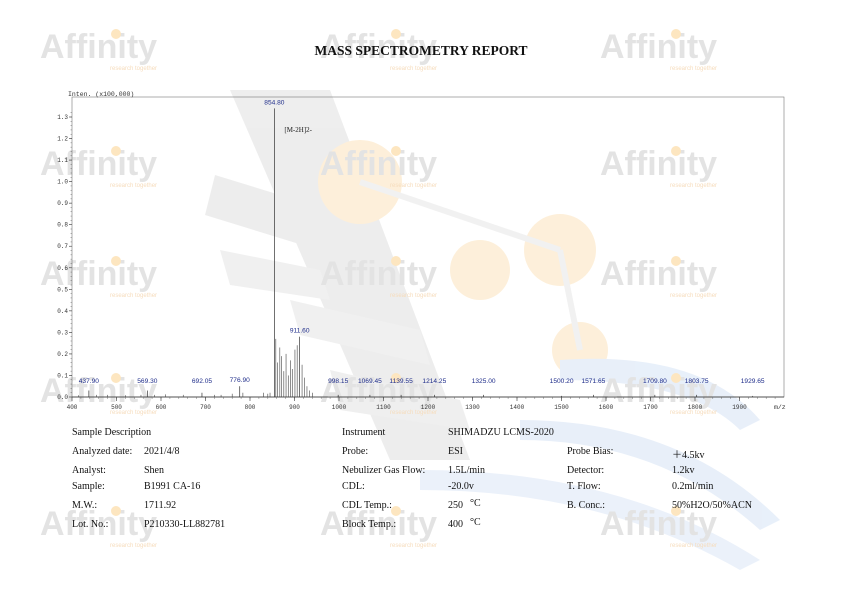 This screenshot has height=596, width=842. What do you see at coordinates (112, 432) in the screenshot?
I see `sample-description-heading: Sample Description` at bounding box center [112, 432].